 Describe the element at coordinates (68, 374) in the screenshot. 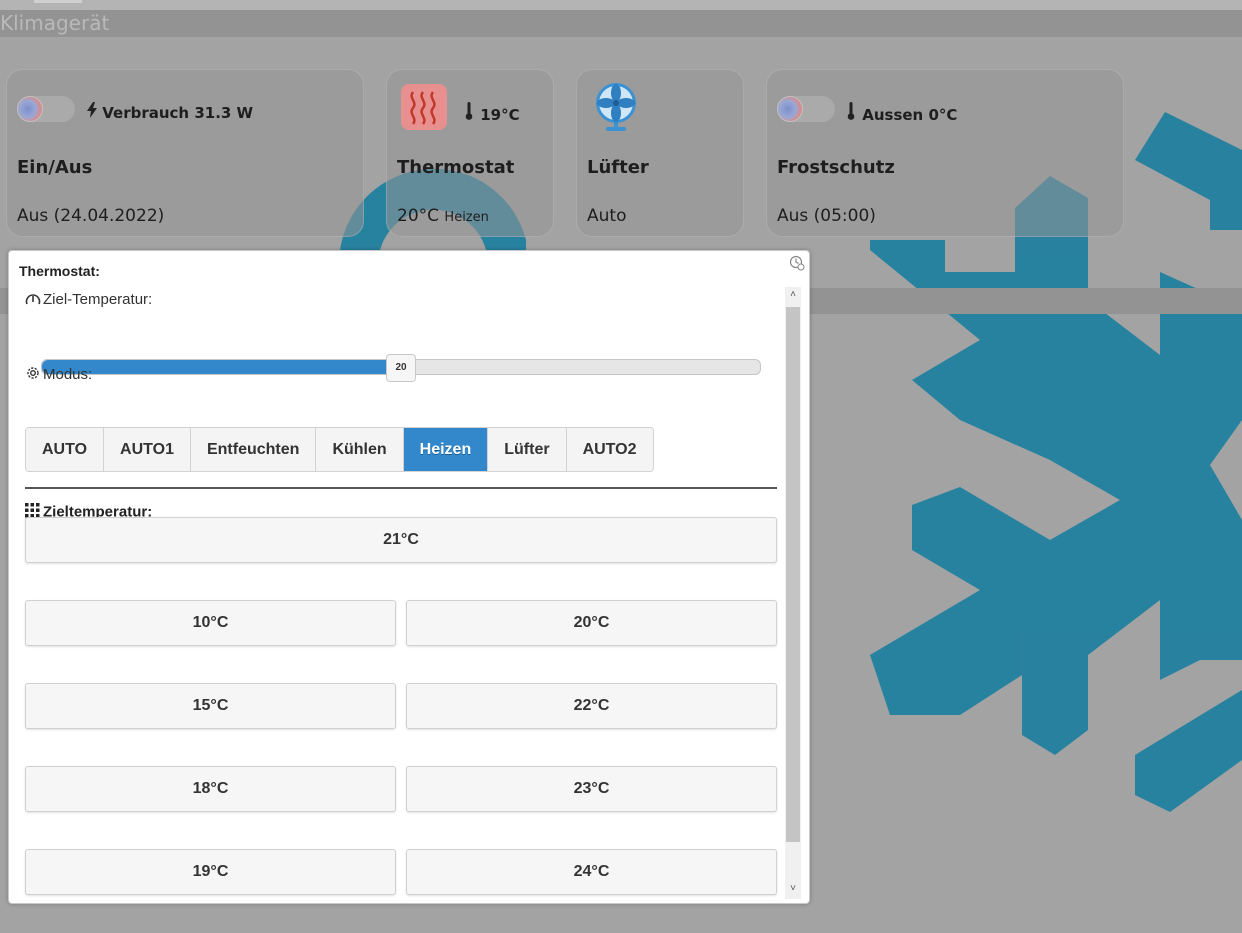

I see `mode-label-text: Modus:` at that location.